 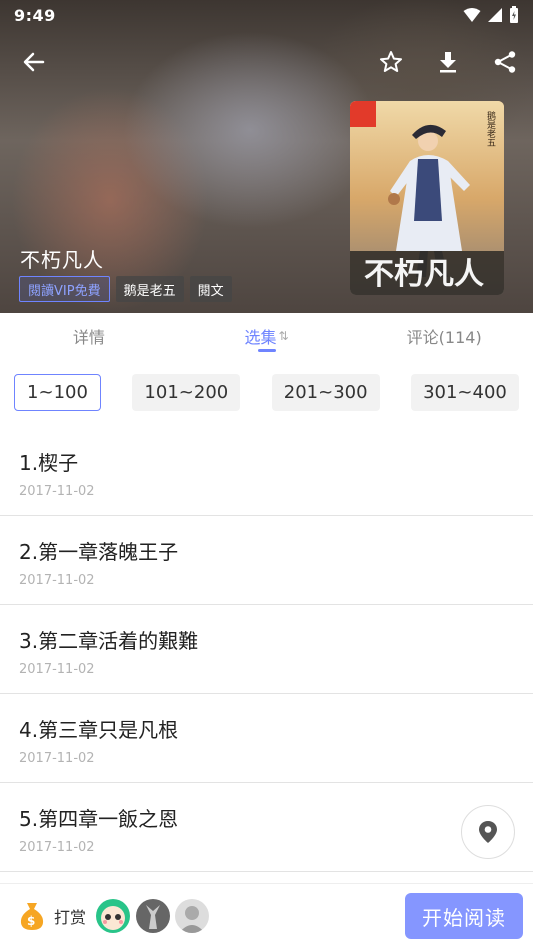 What do you see at coordinates (325, 392) in the screenshot?
I see `range-button-3: 201~300` at bounding box center [325, 392].